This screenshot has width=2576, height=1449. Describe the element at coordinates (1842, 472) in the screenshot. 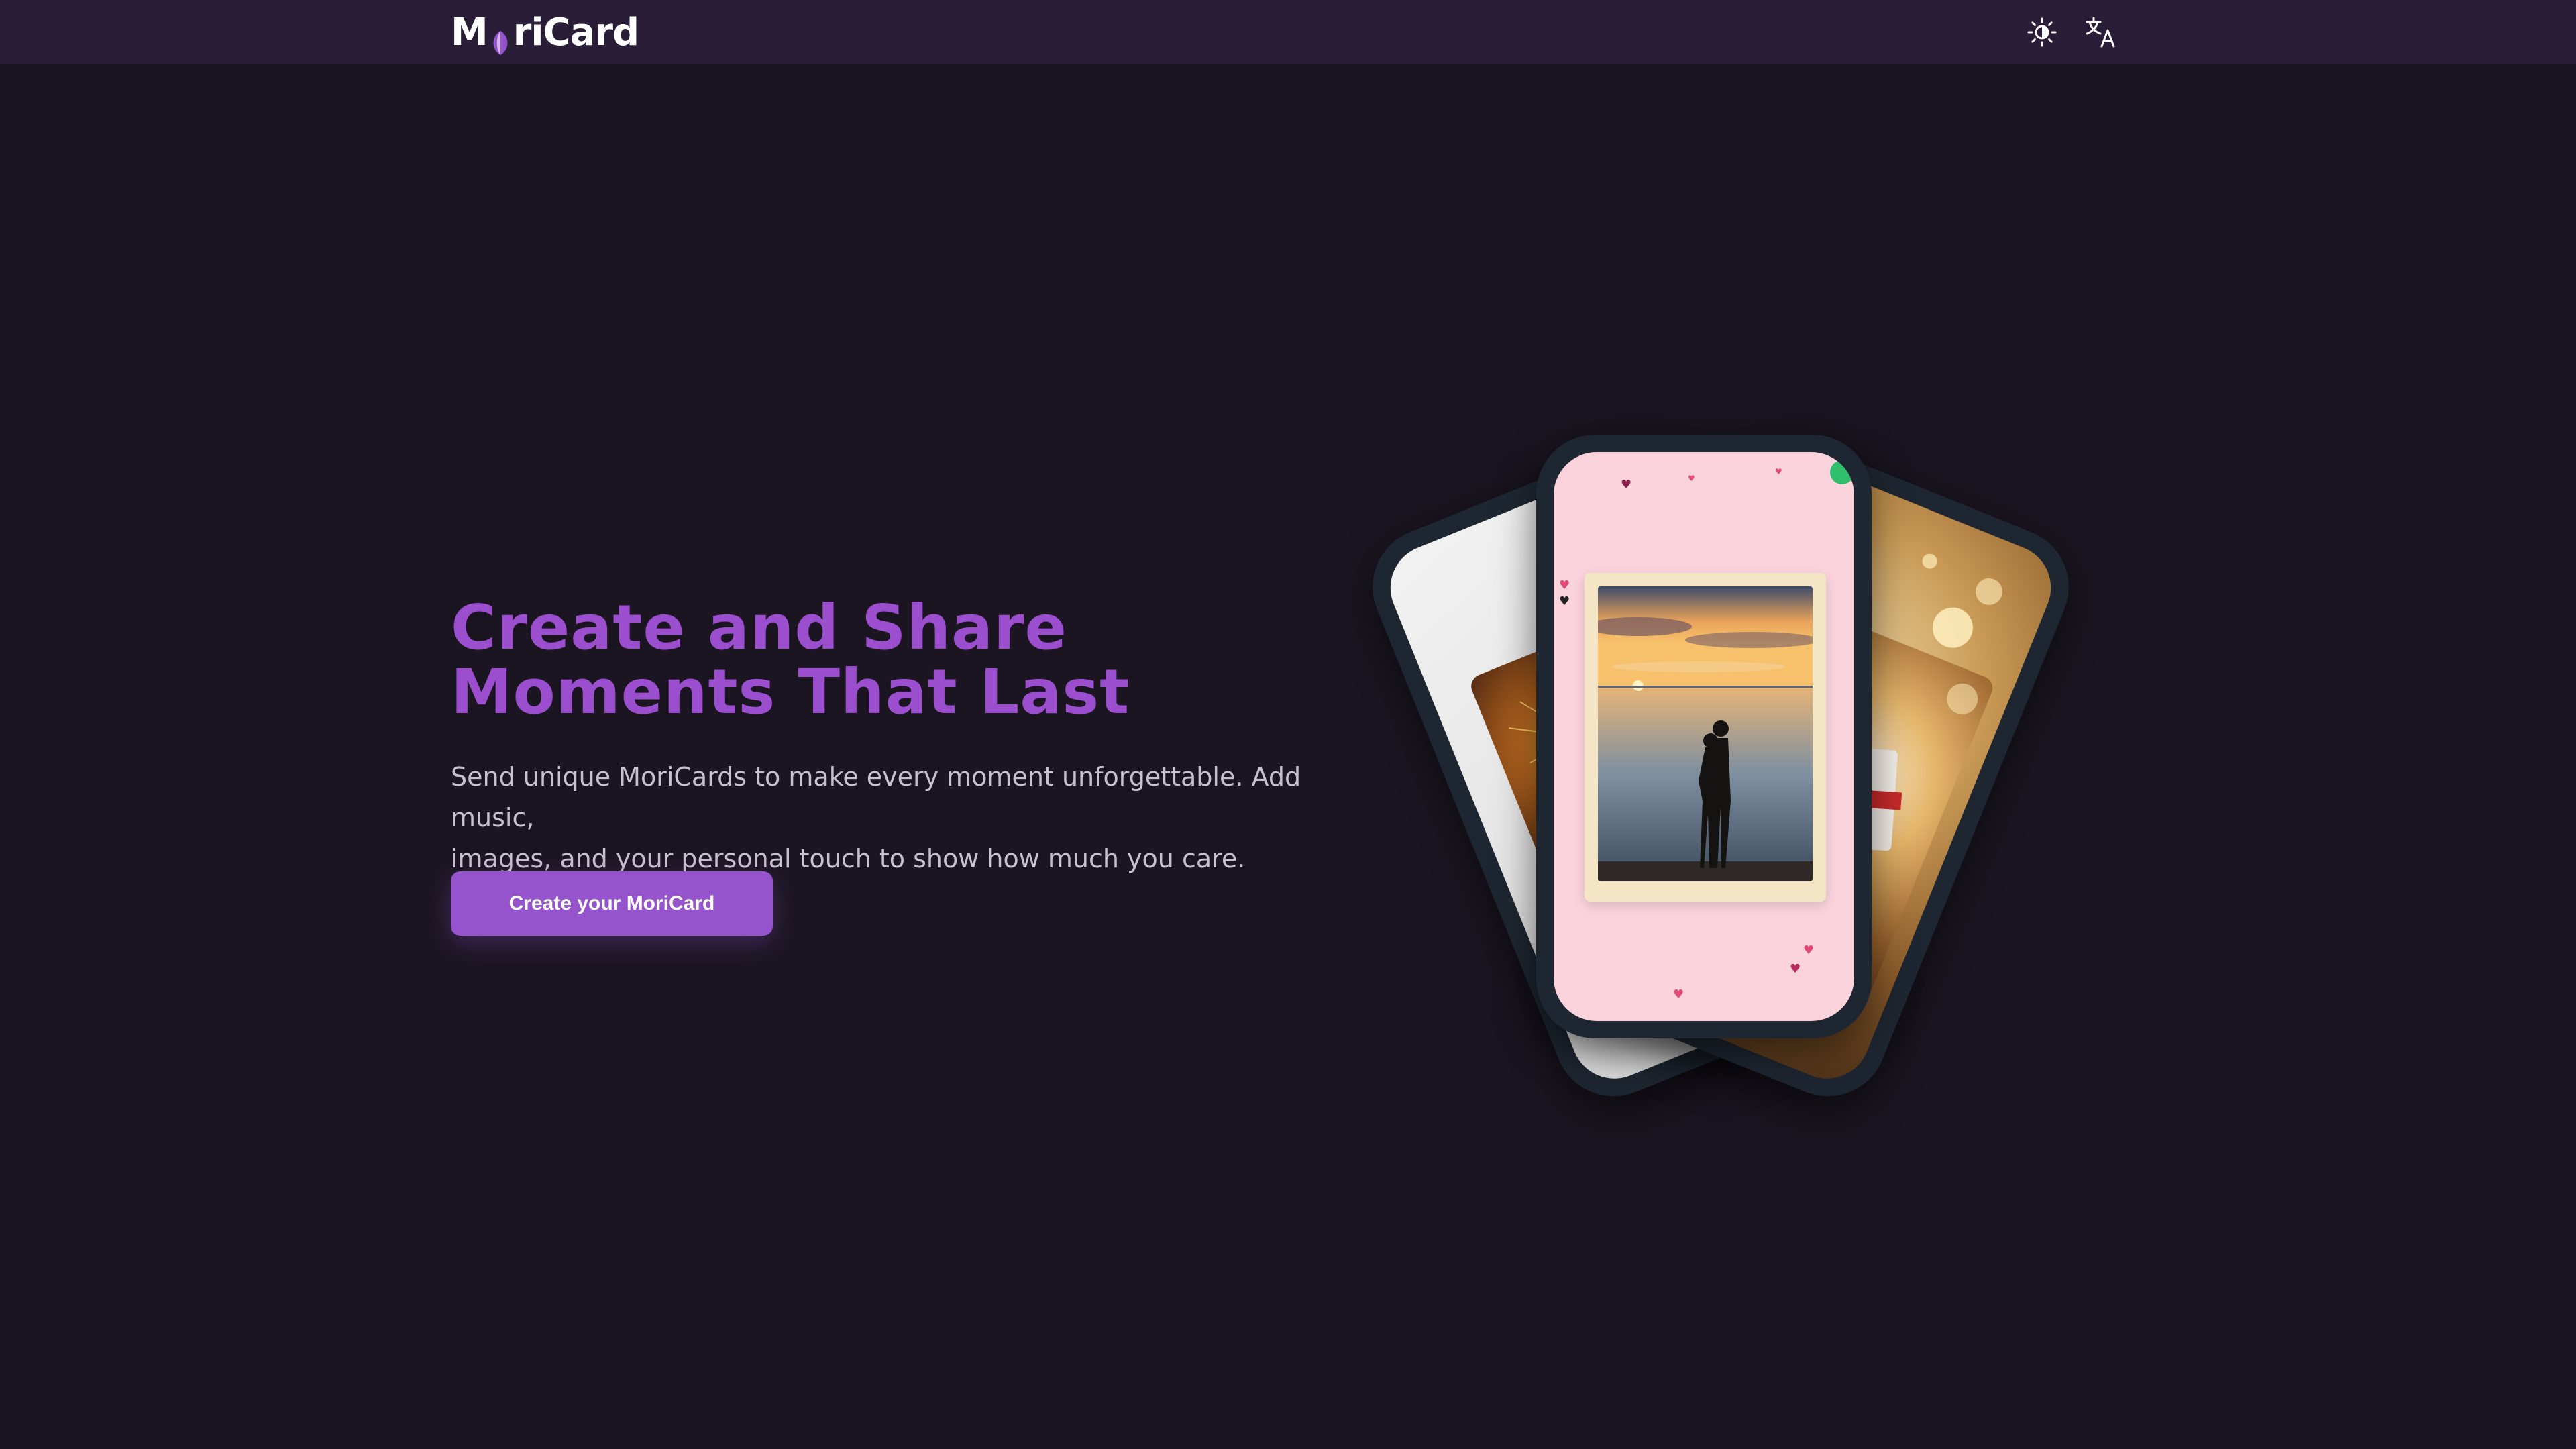

I see `online-status-indicator` at that location.